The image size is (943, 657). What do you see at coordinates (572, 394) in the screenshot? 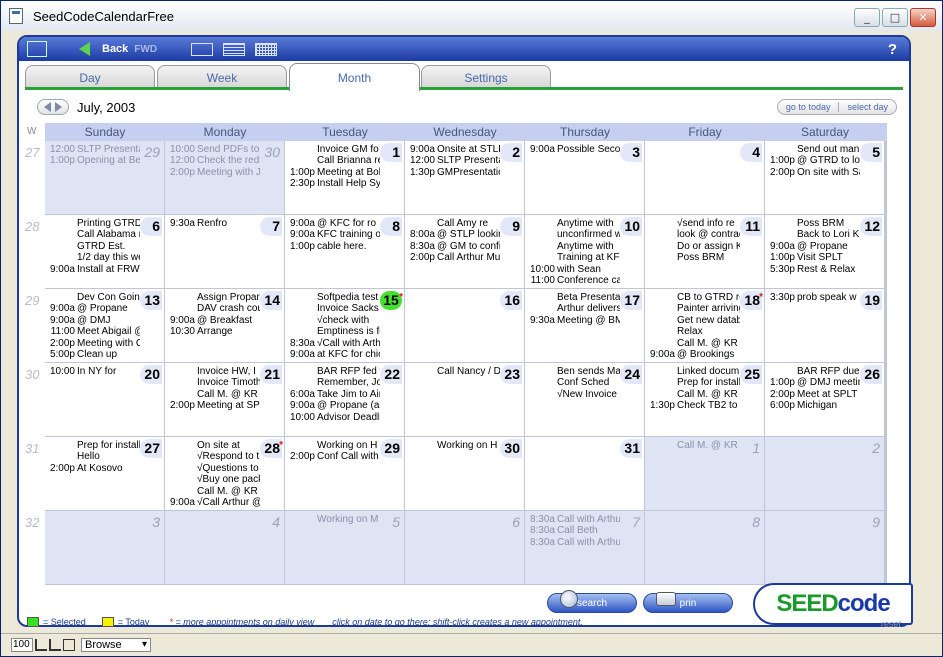
I see `appointment: √New Invoice out` at bounding box center [572, 394].